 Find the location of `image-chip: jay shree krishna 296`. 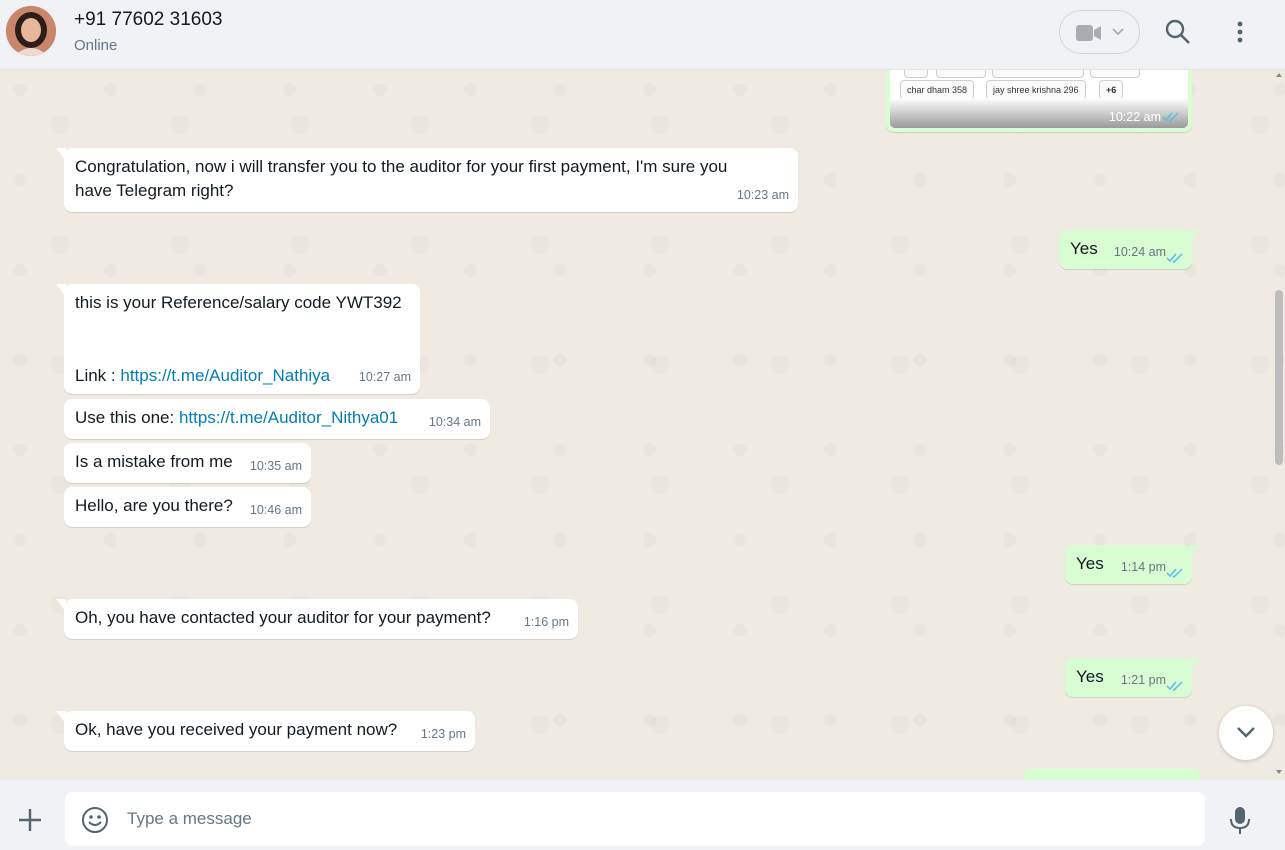

image-chip: jay shree krishna 296 is located at coordinates (1036, 90).